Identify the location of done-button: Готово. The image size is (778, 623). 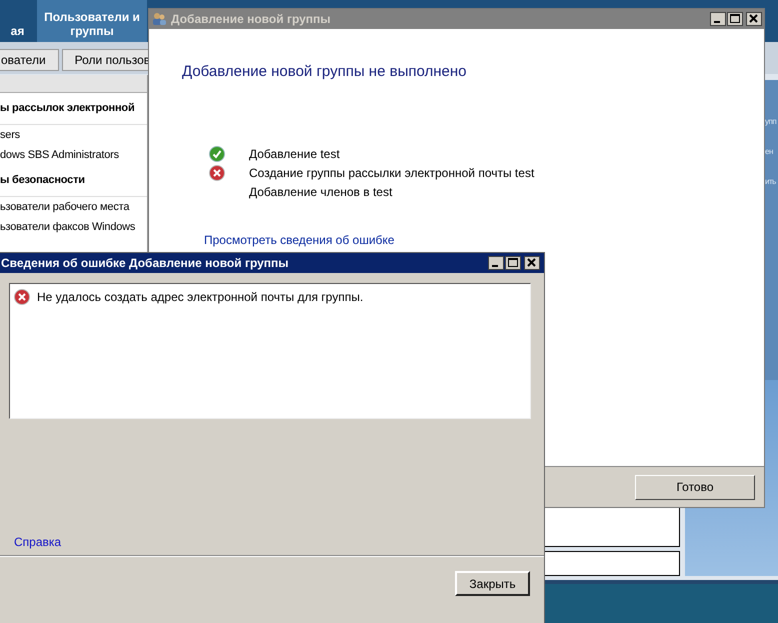
(695, 487).